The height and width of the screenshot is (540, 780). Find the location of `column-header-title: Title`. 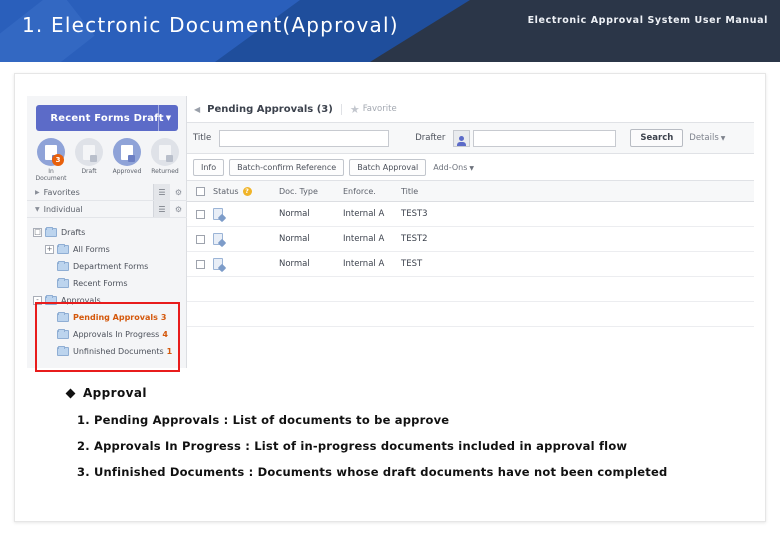

column-header-title: Title is located at coordinates (410, 191).